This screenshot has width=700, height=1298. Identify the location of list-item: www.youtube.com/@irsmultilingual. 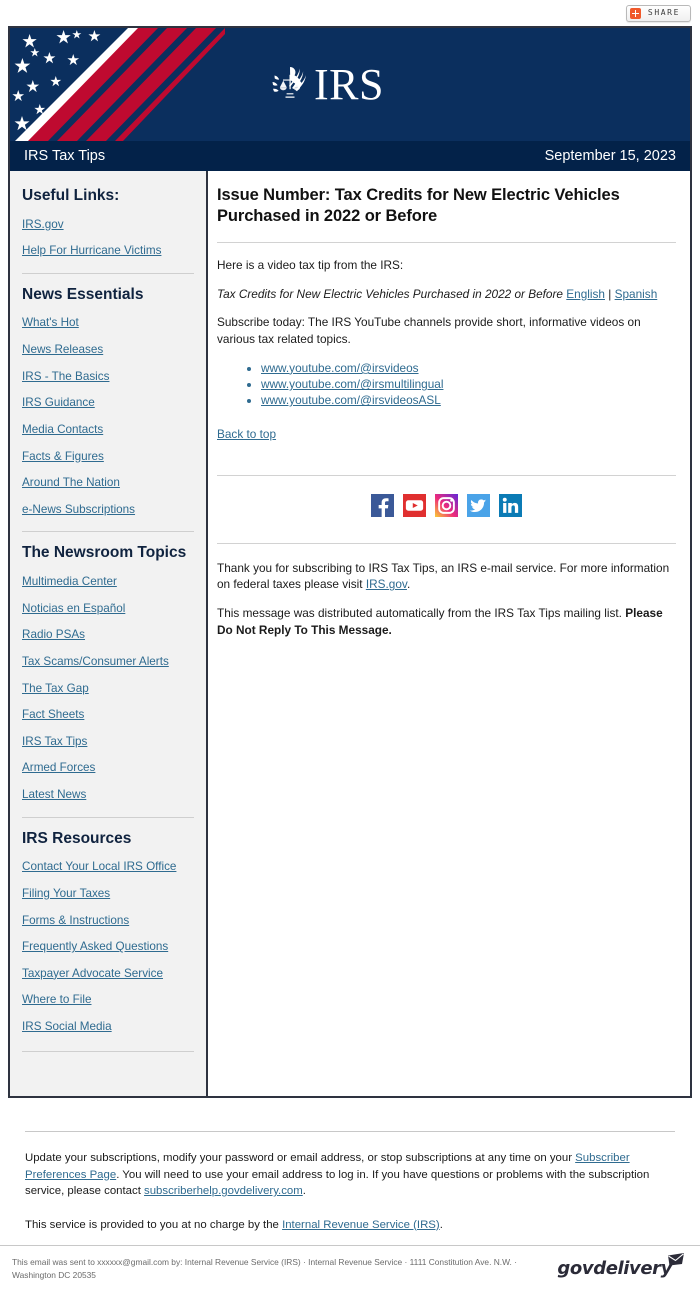
(468, 384).